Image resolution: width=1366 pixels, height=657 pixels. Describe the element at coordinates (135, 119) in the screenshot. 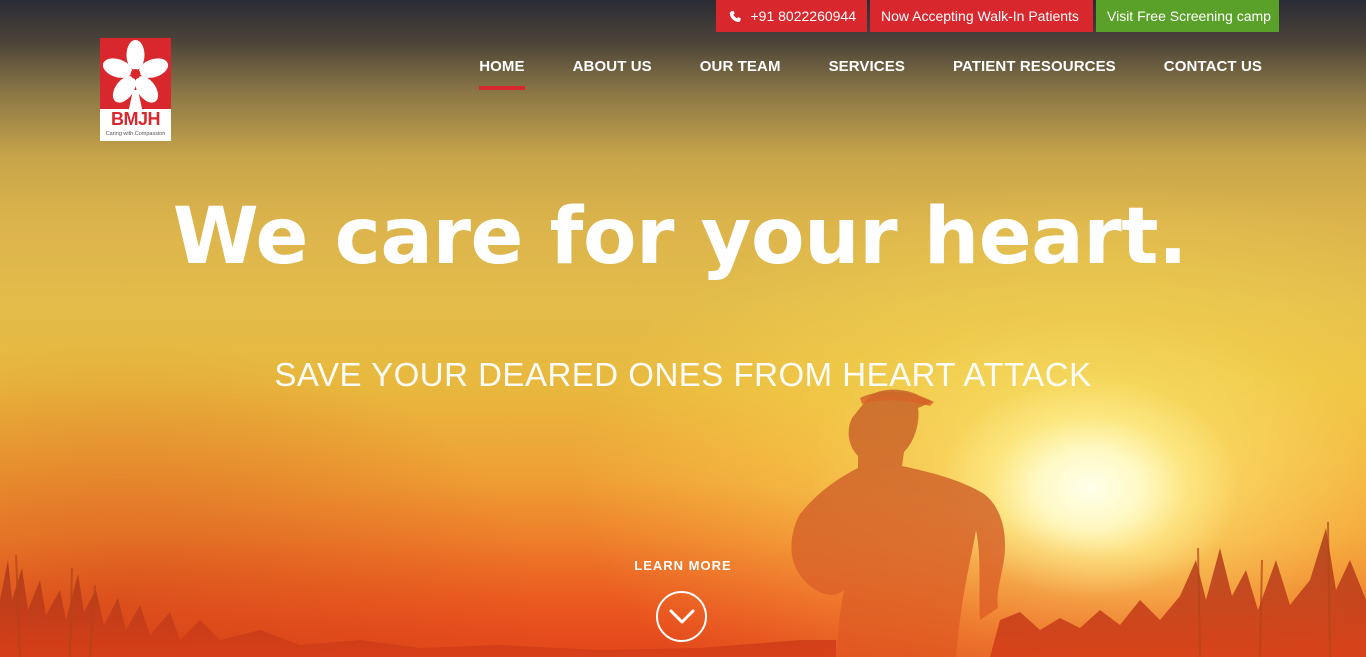

I see `logo-name: BMJH` at that location.